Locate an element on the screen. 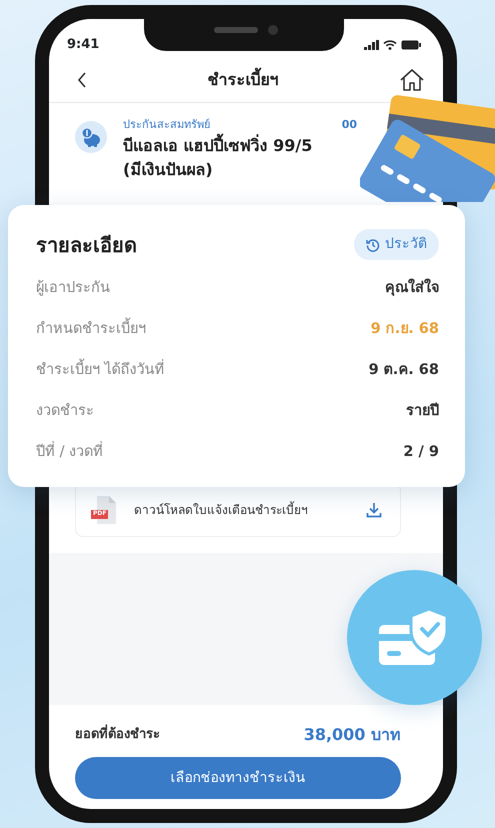  piggy-bank-icon is located at coordinates (91, 137).